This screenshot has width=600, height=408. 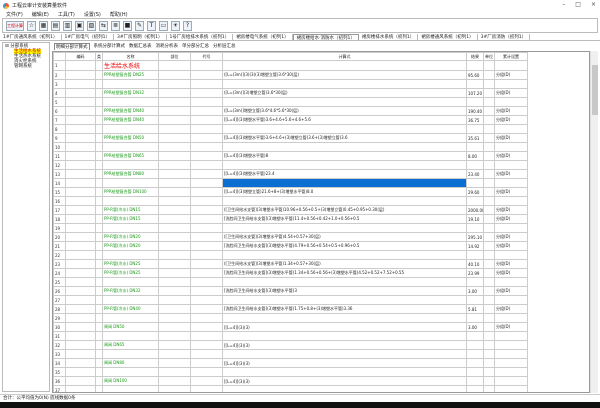 What do you see at coordinates (475, 156) in the screenshot?
I see `result-cell: 8.00` at bounding box center [475, 156].